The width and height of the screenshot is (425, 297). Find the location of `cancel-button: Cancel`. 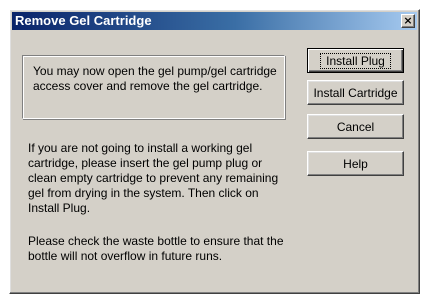

cancel-button: Cancel is located at coordinates (355, 126).